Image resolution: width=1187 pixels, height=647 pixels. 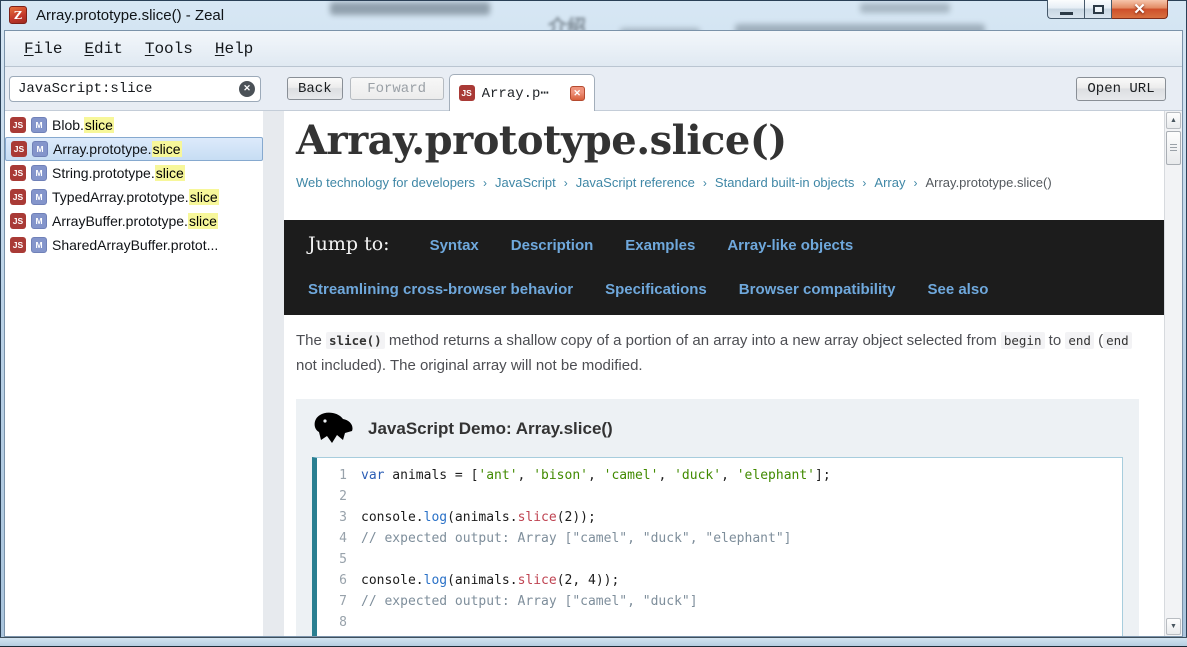 I want to click on minimize-icon, so click(x=1066, y=13).